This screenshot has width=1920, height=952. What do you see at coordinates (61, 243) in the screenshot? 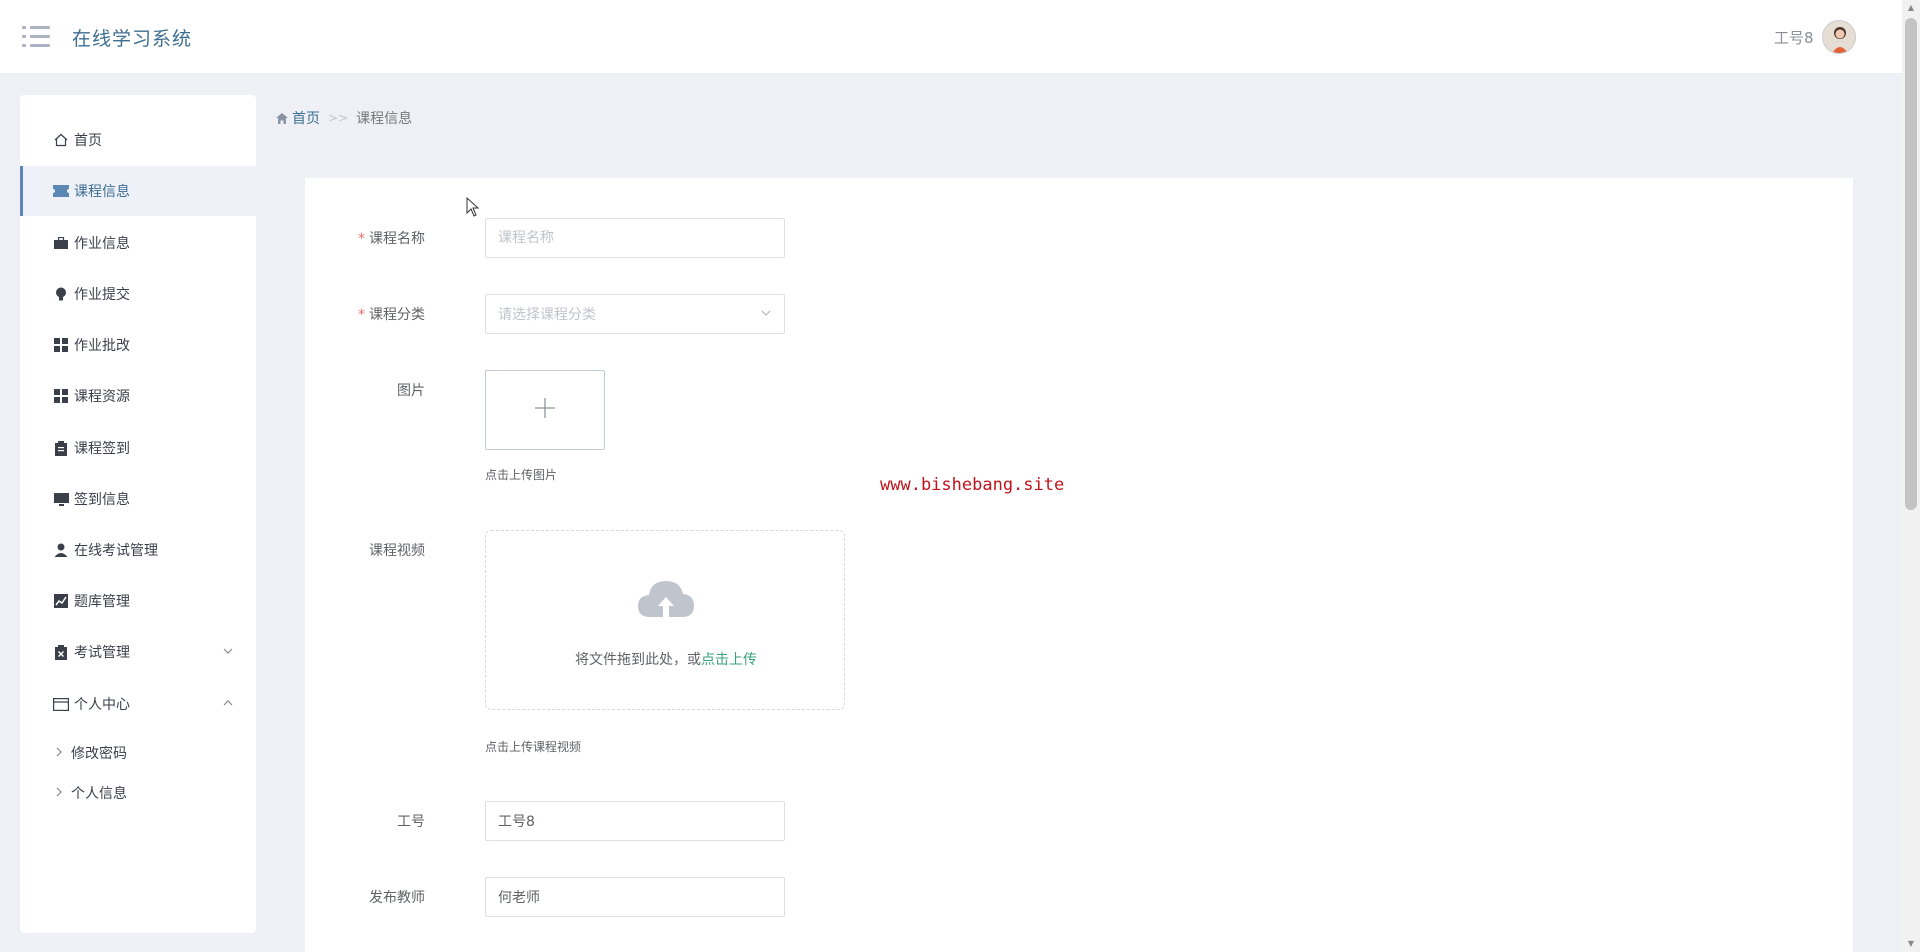
I see `briefcase-icon` at bounding box center [61, 243].